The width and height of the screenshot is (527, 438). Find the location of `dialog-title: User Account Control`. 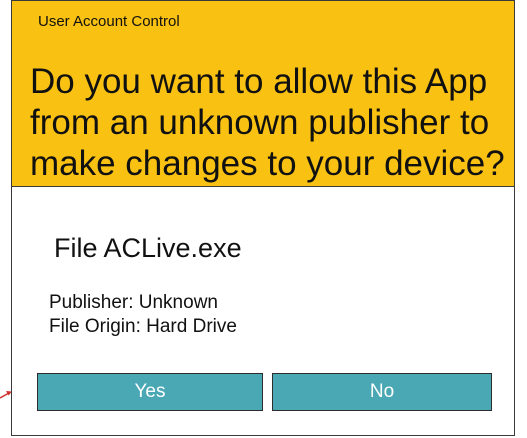

dialog-title: User Account Control is located at coordinates (109, 21).